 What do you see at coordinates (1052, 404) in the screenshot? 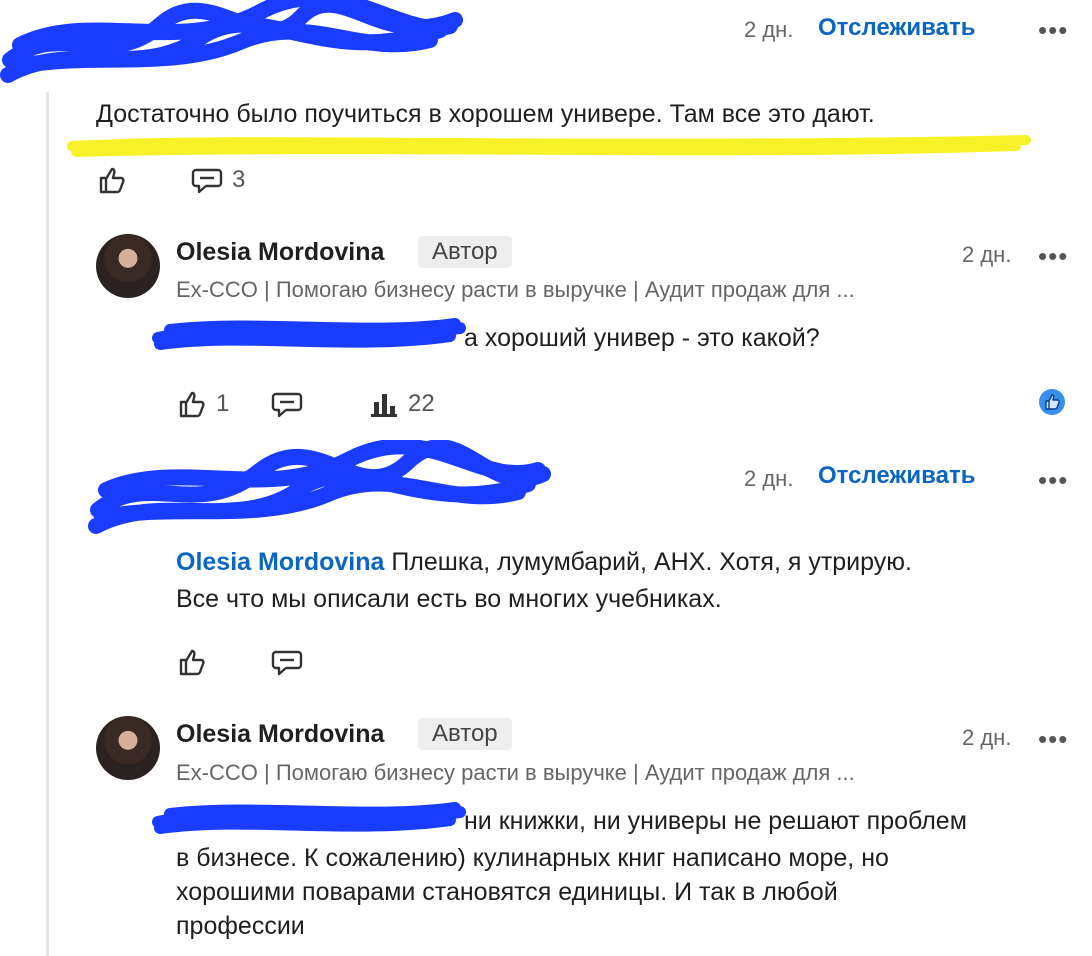
I see `like-reaction-icon` at bounding box center [1052, 404].